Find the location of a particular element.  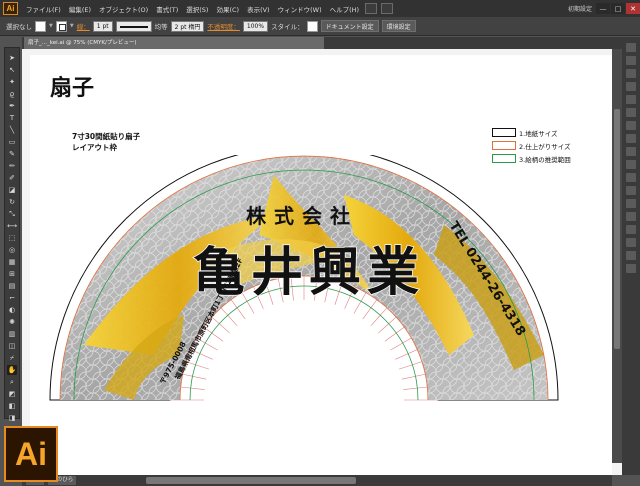

preferences-button: 環境設定 is located at coordinates (398, 26).